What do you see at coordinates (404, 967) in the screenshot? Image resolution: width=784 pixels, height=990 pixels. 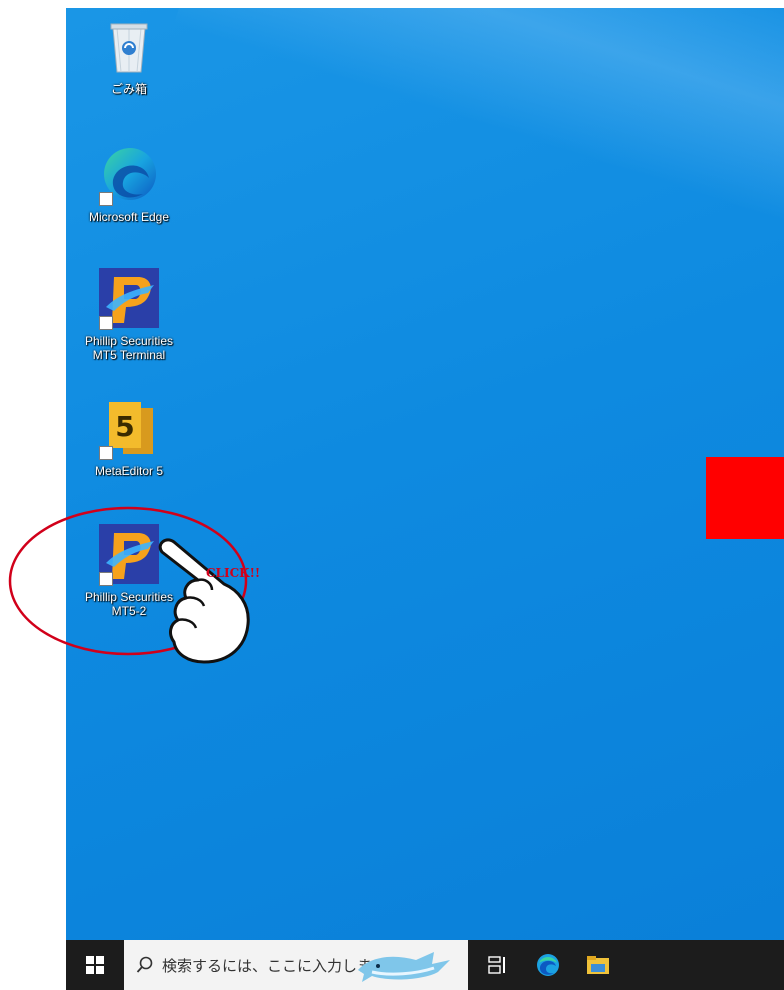 I see `search-highlight-whale-icon` at bounding box center [404, 967].